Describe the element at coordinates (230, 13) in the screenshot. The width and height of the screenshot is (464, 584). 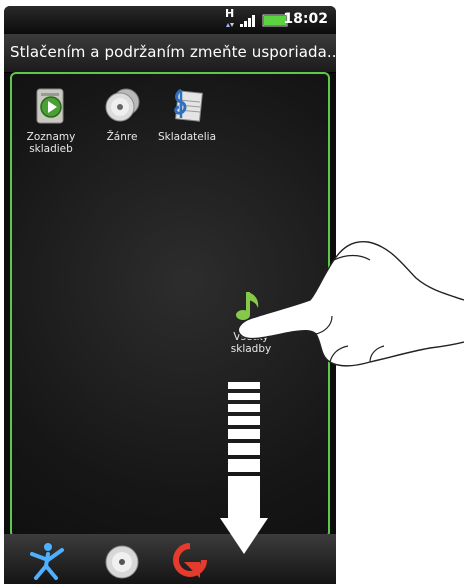
I see `network-type-icon: H` at that location.